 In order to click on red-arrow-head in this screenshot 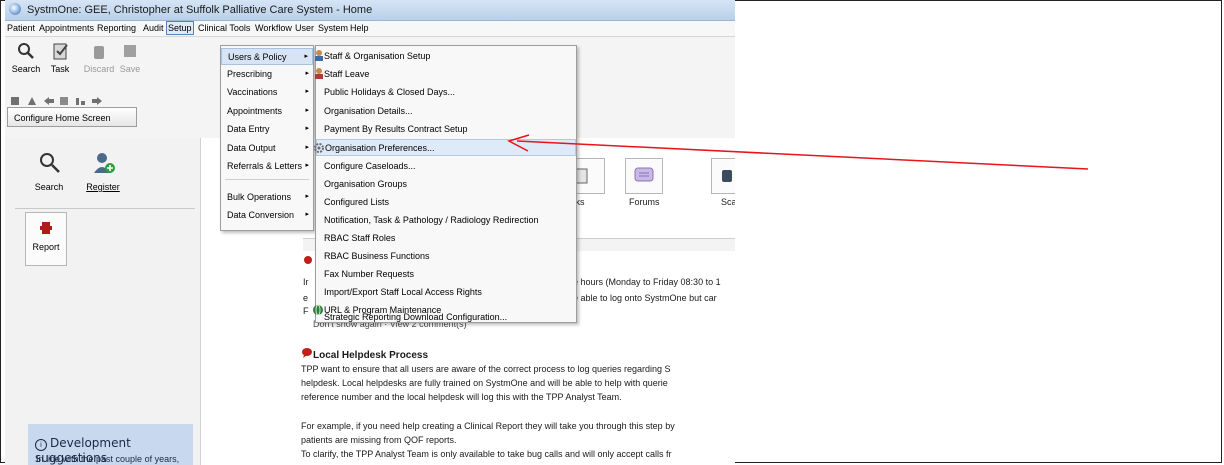, I will do `click(518, 143)`.